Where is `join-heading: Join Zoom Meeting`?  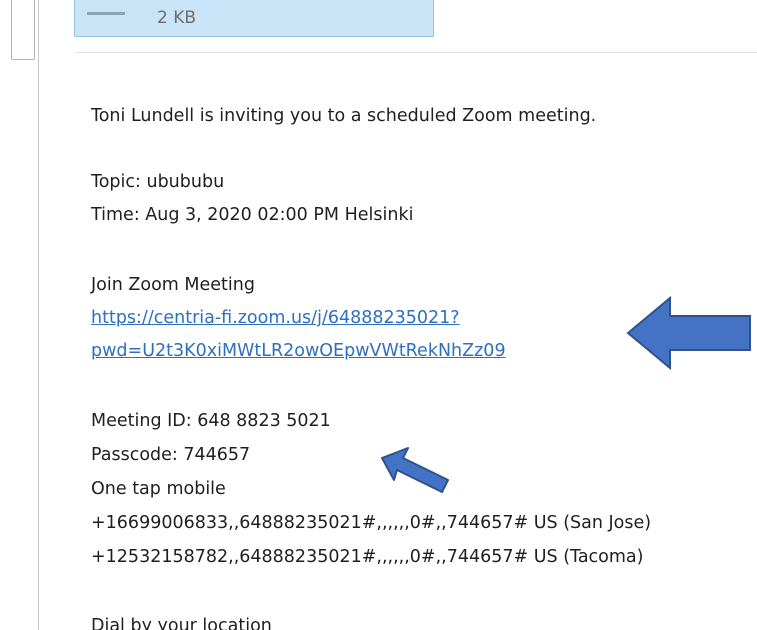
join-heading: Join Zoom Meeting is located at coordinates (173, 285).